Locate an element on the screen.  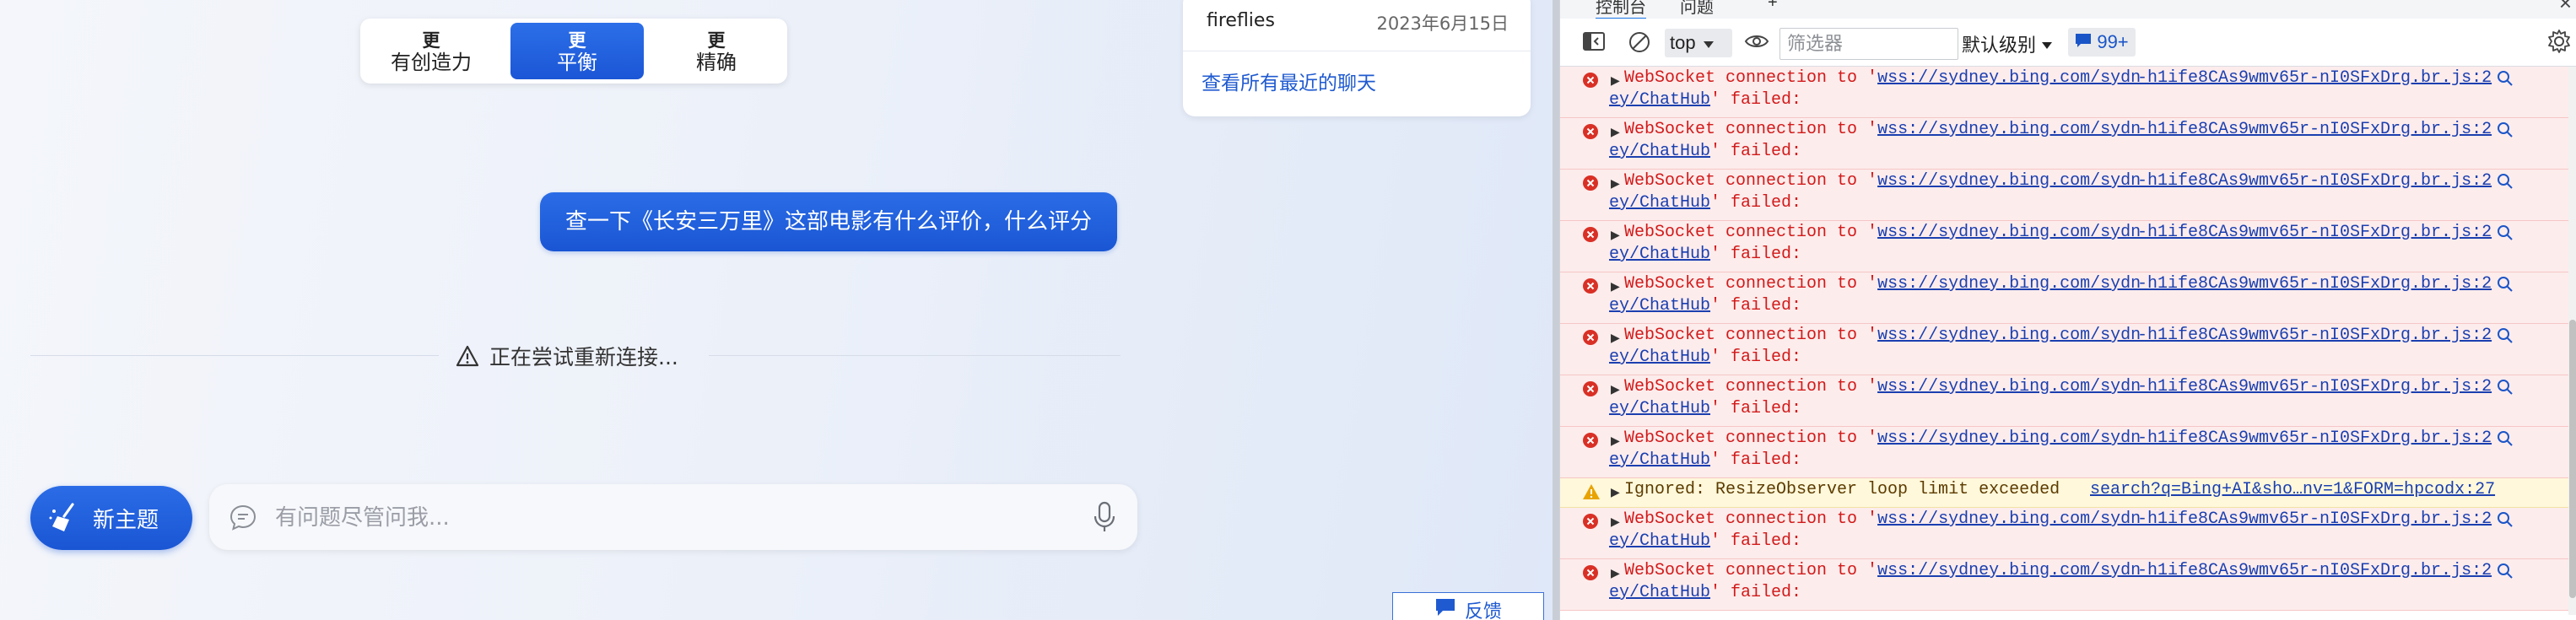
style-balanced-button: 更 平衡 is located at coordinates (577, 51).